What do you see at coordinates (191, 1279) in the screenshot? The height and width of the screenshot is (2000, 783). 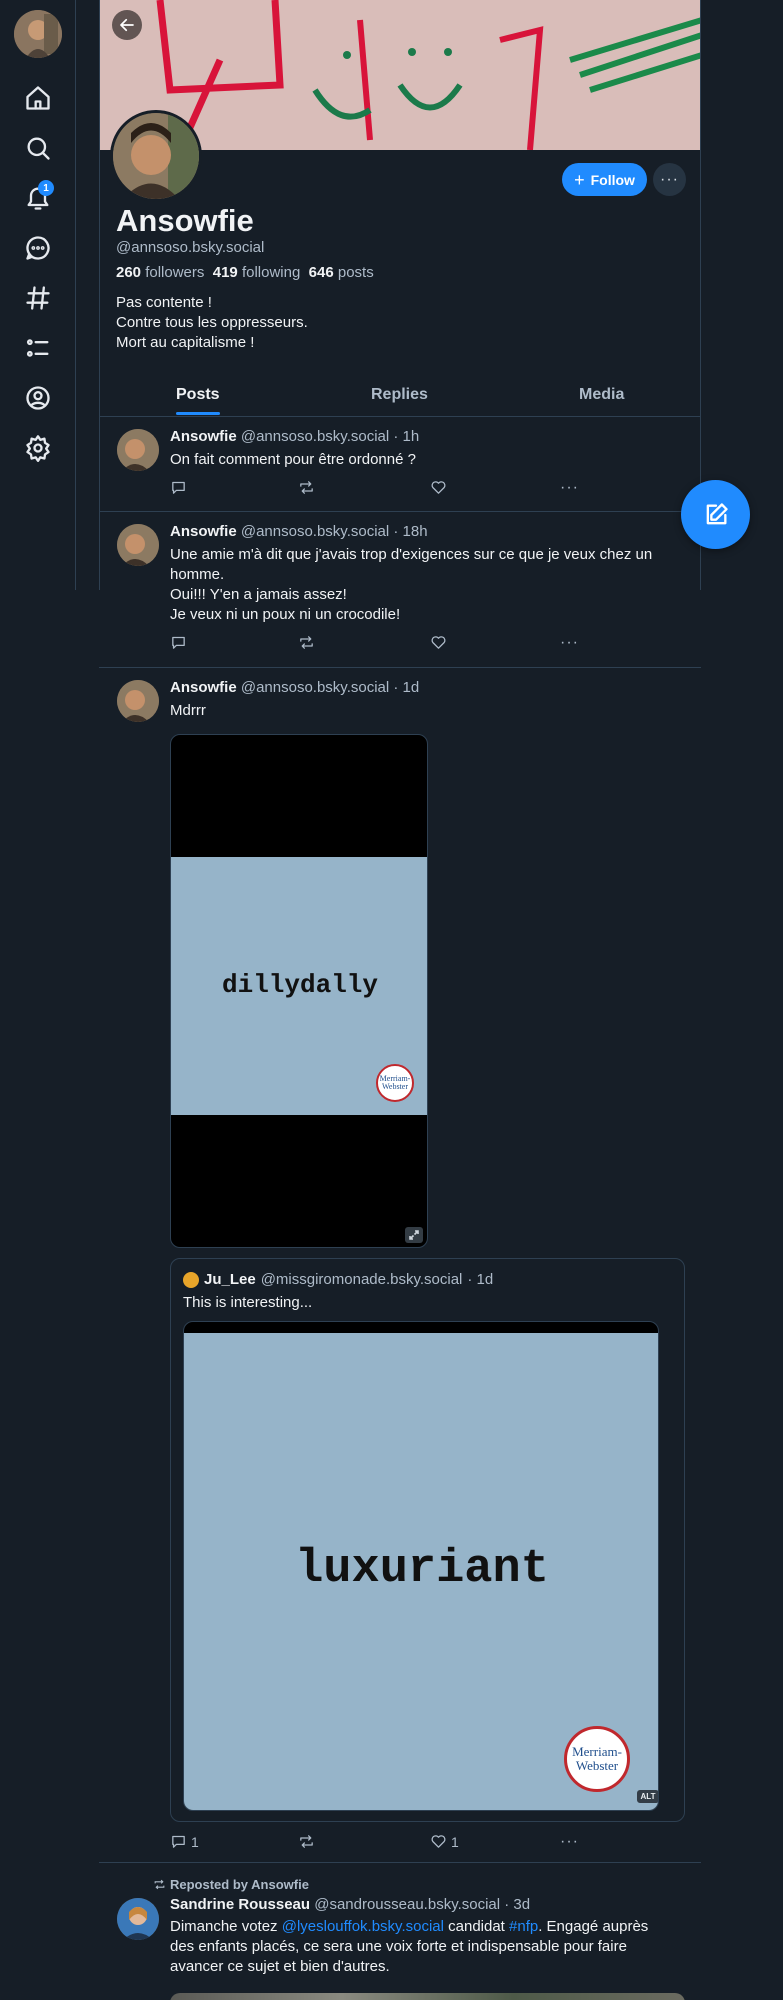 I see `quote-author-avatar` at bounding box center [191, 1279].